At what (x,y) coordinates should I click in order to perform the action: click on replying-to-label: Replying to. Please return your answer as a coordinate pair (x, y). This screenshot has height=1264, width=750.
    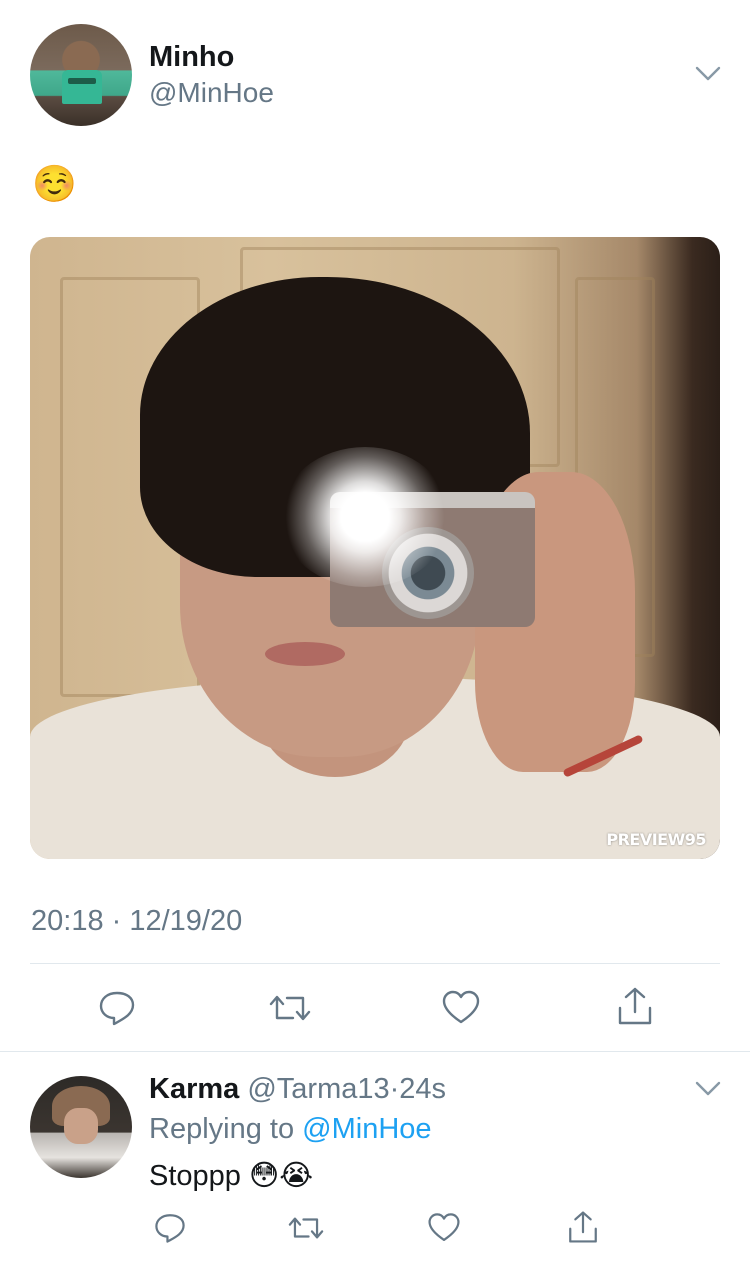
    Looking at the image, I should click on (222, 1129).